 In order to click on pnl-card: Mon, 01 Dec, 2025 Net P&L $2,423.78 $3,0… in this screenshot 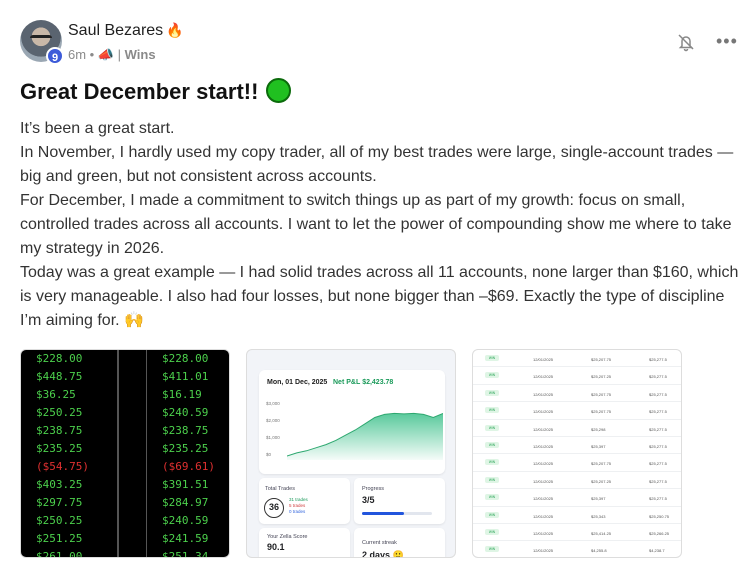, I will do `click(352, 422)`.